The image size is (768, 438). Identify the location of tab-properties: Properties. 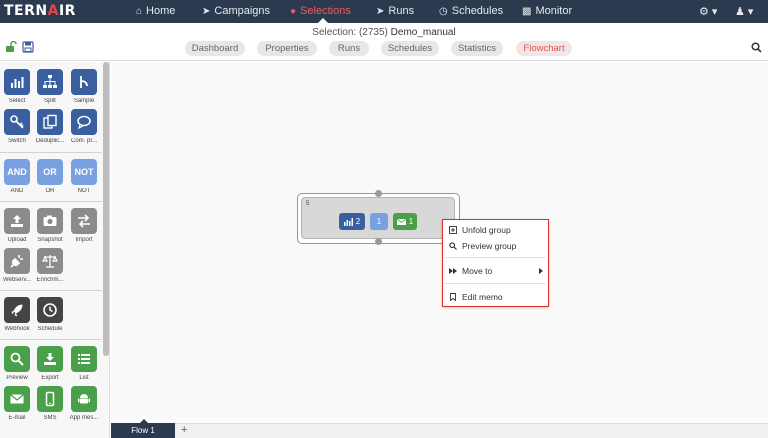
(287, 48).